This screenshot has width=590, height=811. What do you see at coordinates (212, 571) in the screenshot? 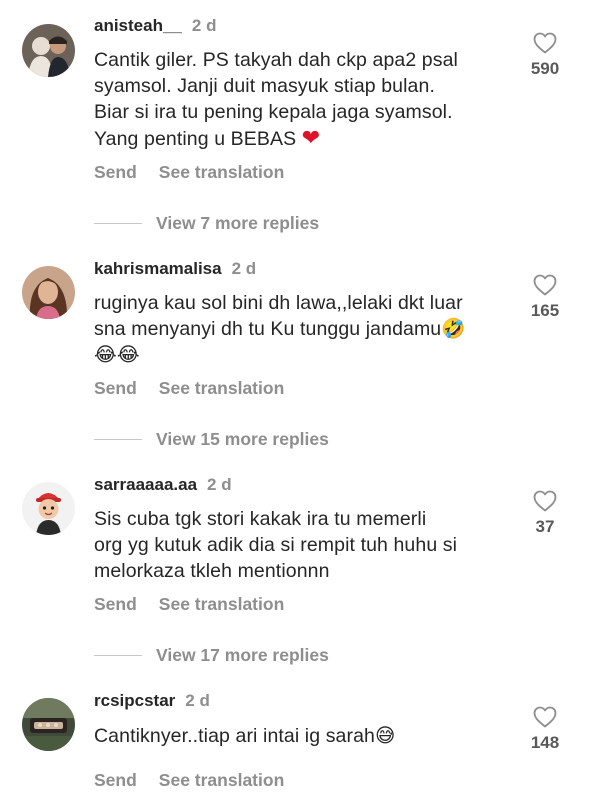
I see `comment-line: melorkaza tkleh mentionnn` at bounding box center [212, 571].